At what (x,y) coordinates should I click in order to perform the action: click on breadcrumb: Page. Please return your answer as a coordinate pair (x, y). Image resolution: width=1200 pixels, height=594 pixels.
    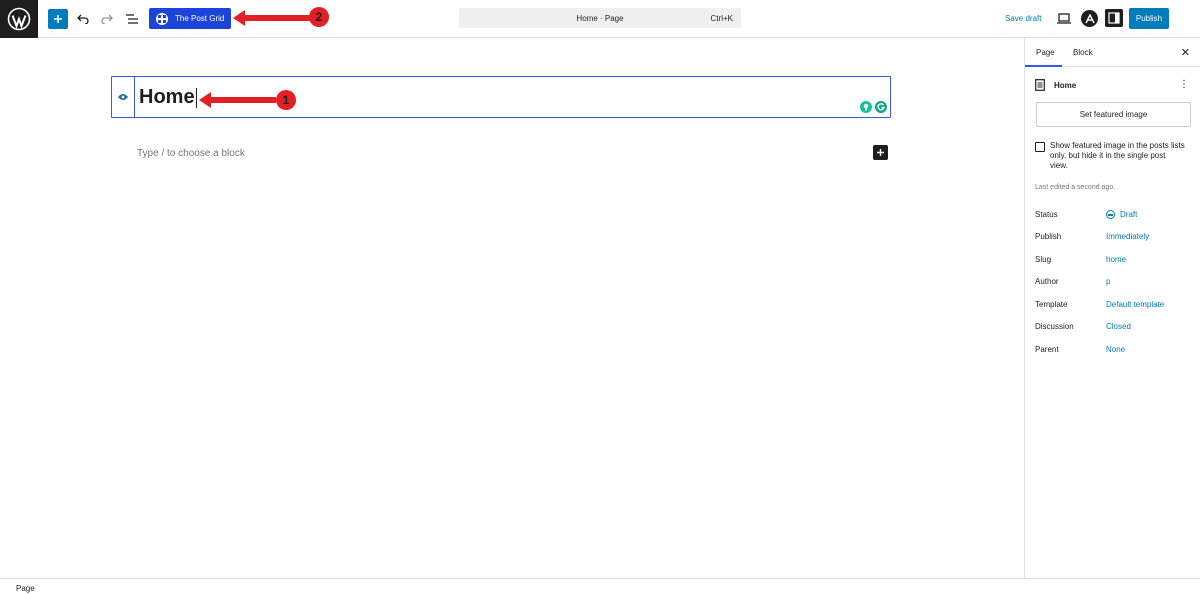
    Looking at the image, I should click on (25, 588).